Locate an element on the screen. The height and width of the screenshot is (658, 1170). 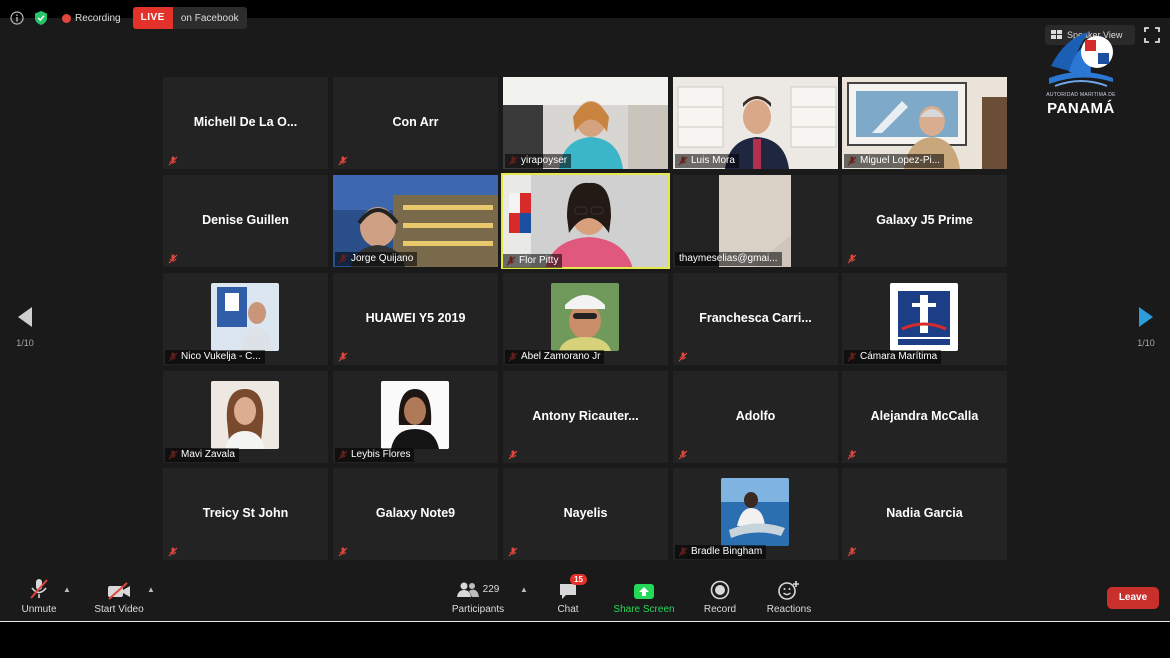
participant-name: HUAWEI Y5 2019 is located at coordinates (415, 318).